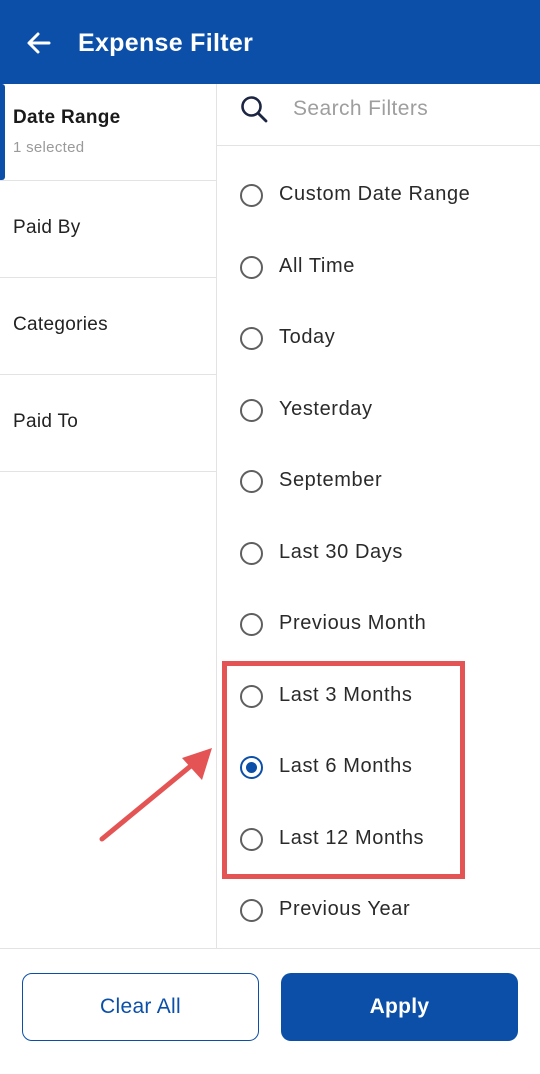  I want to click on app-bar: Expense Filter, so click(270, 42).